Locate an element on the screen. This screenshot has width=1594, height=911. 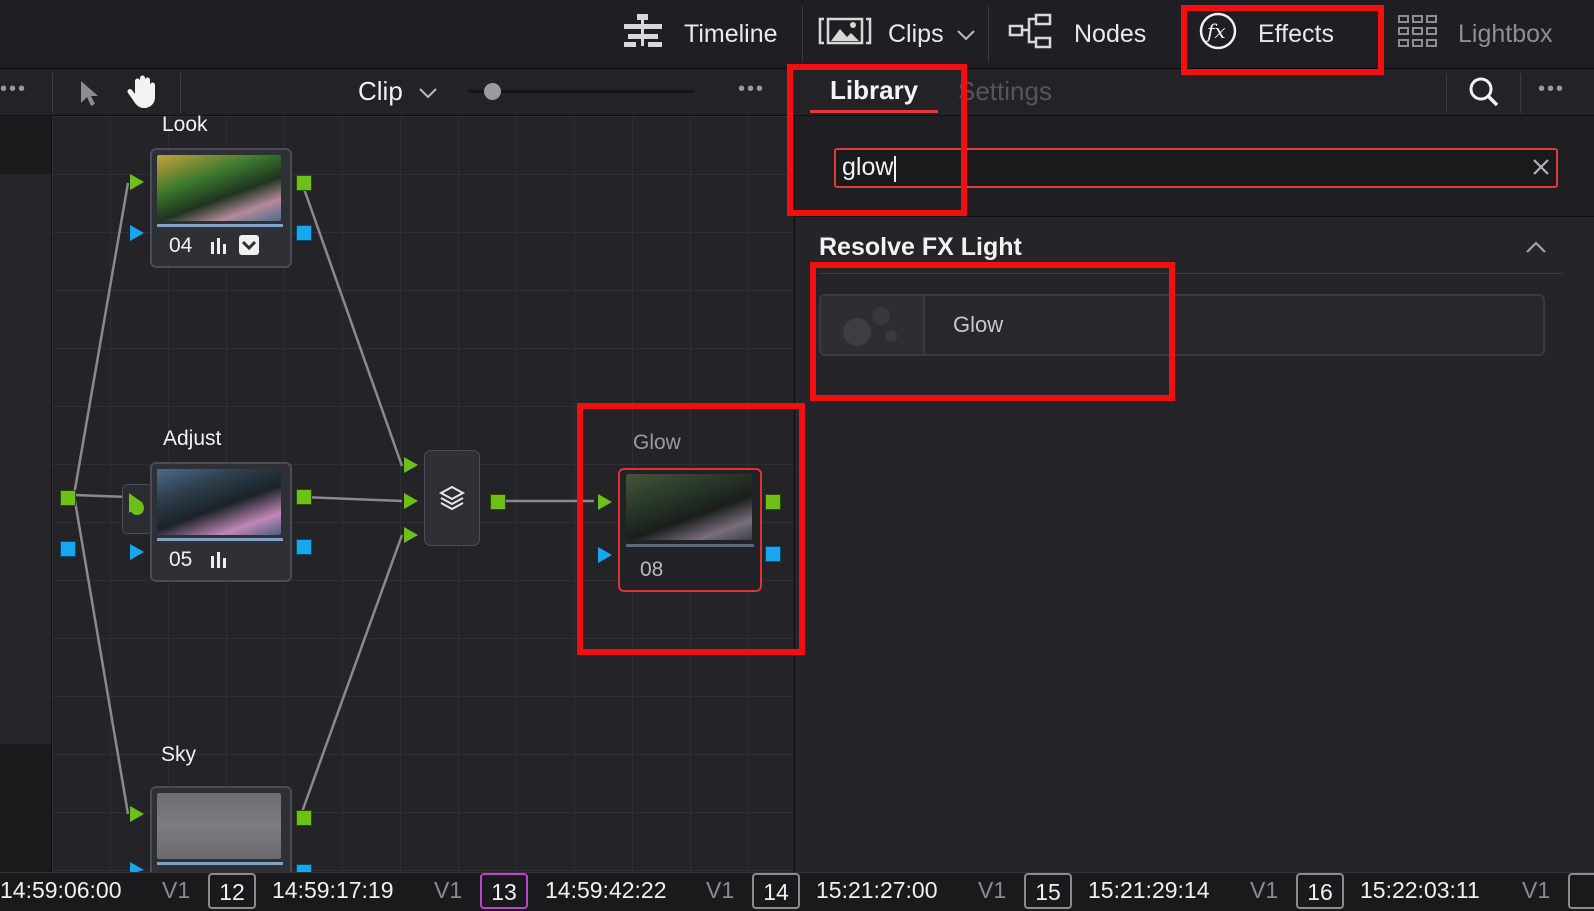
grid-icon is located at coordinates (1418, 34).